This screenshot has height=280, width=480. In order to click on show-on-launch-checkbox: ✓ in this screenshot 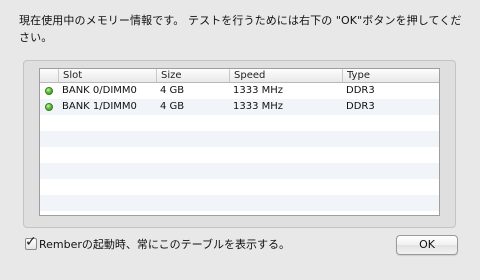, I will do `click(31, 242)`.